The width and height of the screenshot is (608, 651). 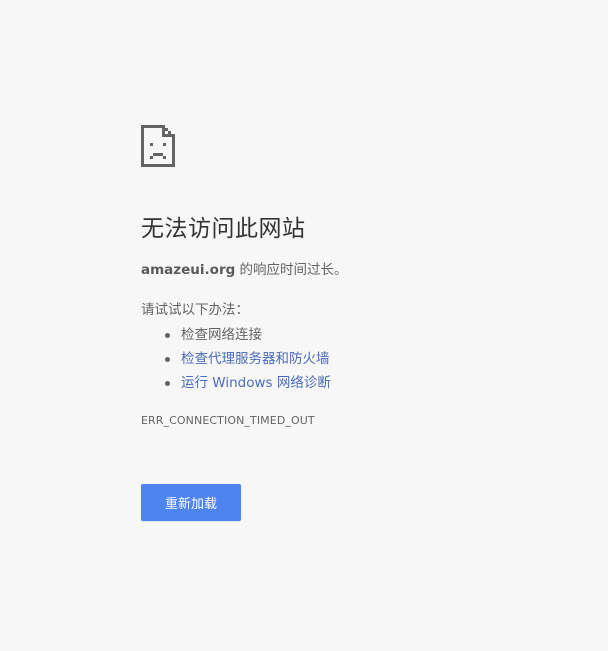 I want to click on suggestion-check-network: 检查网络连接, so click(x=221, y=335).